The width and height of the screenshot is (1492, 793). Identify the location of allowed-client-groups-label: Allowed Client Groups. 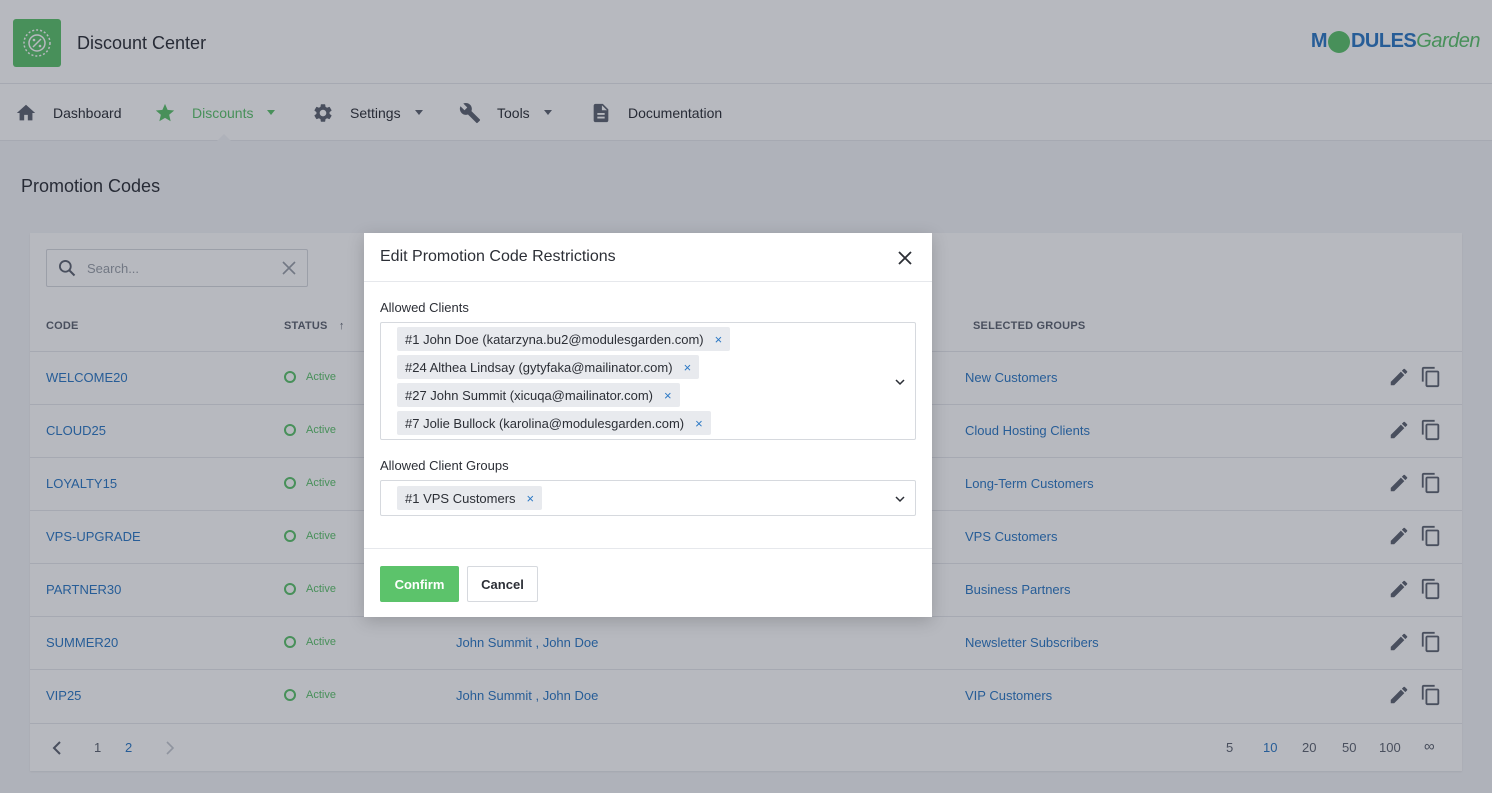
(444, 465).